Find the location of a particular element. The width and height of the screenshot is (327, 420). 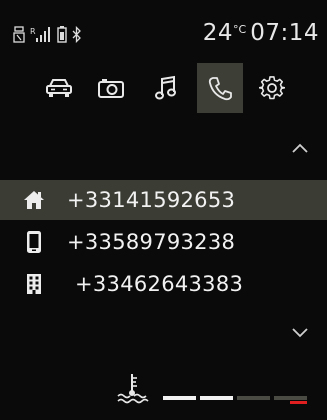

phone-number: +33462643383 is located at coordinates (159, 284).